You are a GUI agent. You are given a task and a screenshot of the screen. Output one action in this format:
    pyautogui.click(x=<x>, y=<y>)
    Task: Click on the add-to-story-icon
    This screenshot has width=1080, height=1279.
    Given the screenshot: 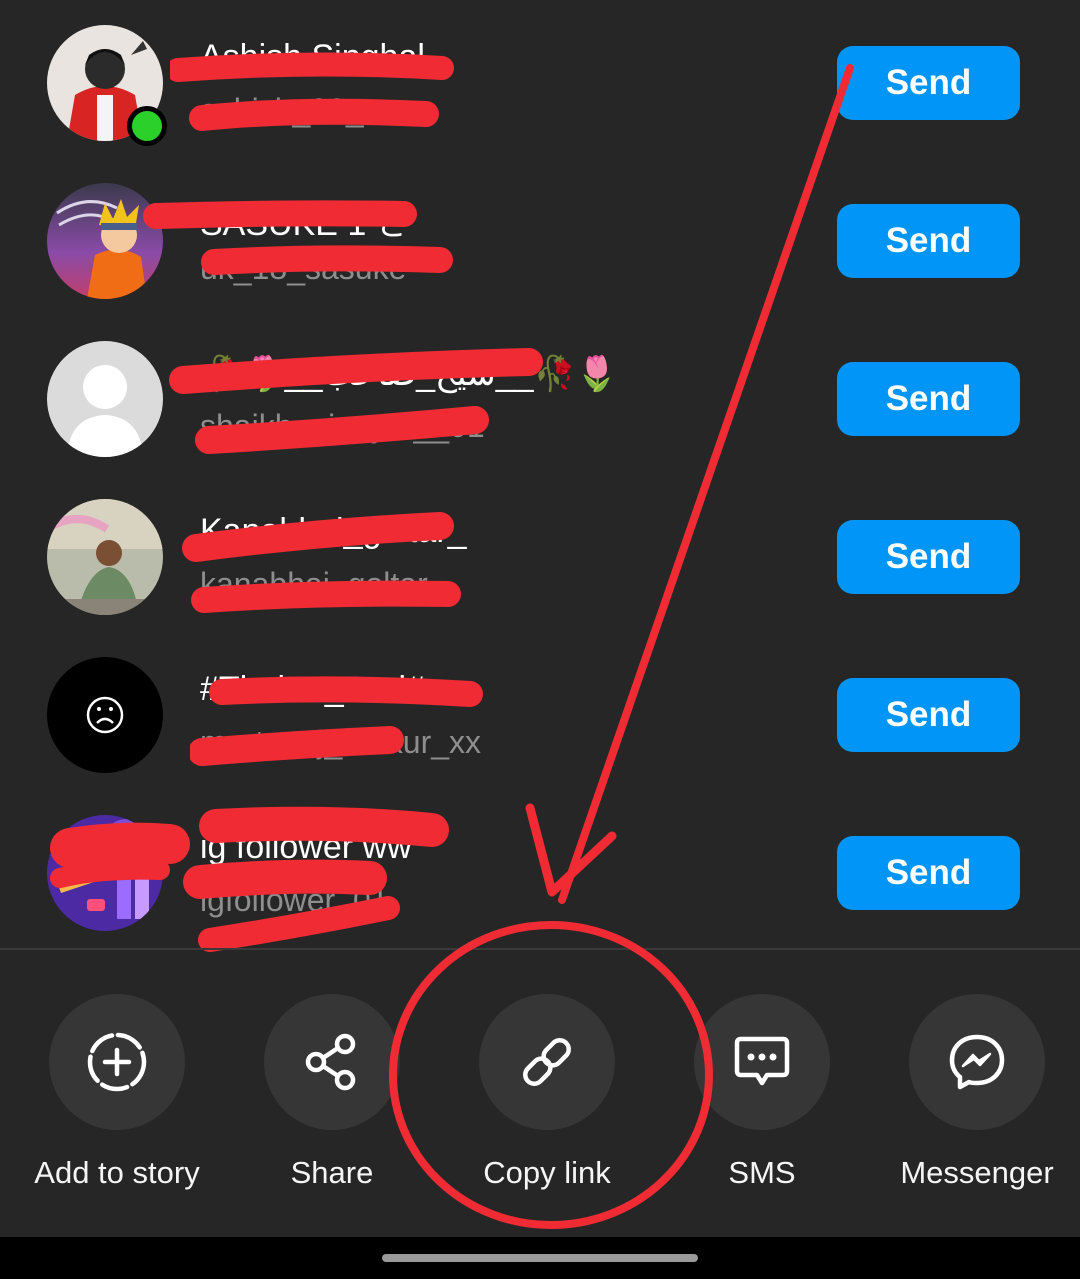 What is the action you would take?
    pyautogui.click(x=117, y=1062)
    